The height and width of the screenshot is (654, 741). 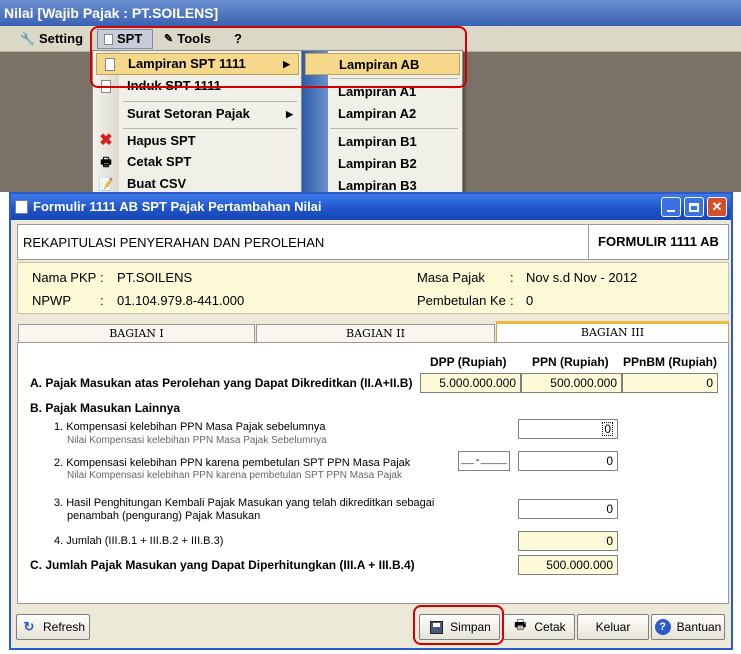 I want to click on section-b-label: B. Pajak Masukan Lainnya, so click(x=105, y=408).